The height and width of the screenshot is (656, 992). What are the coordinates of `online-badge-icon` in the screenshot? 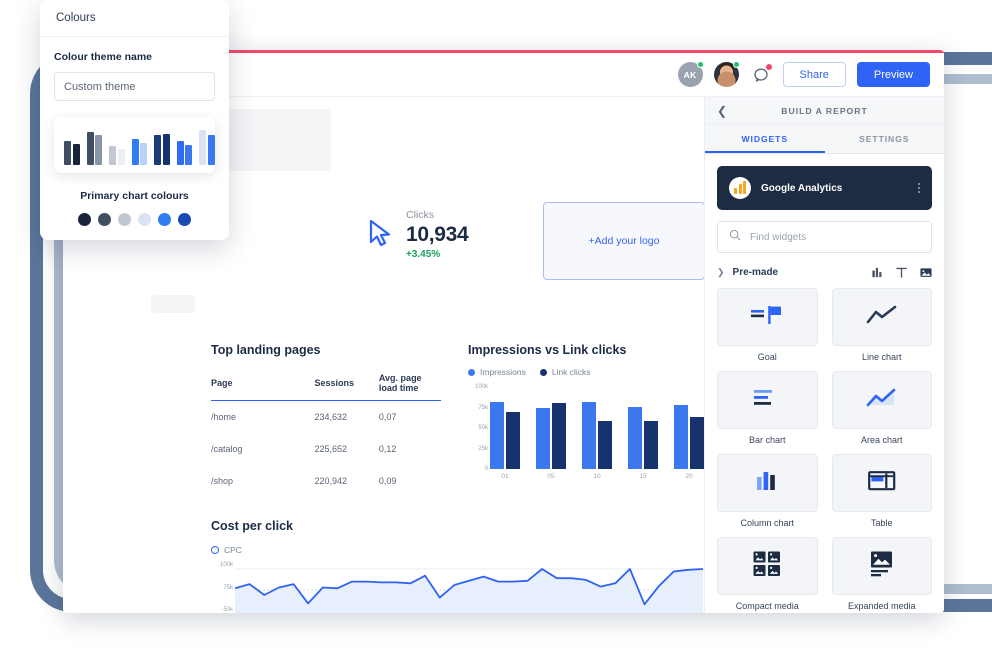 It's located at (700, 64).